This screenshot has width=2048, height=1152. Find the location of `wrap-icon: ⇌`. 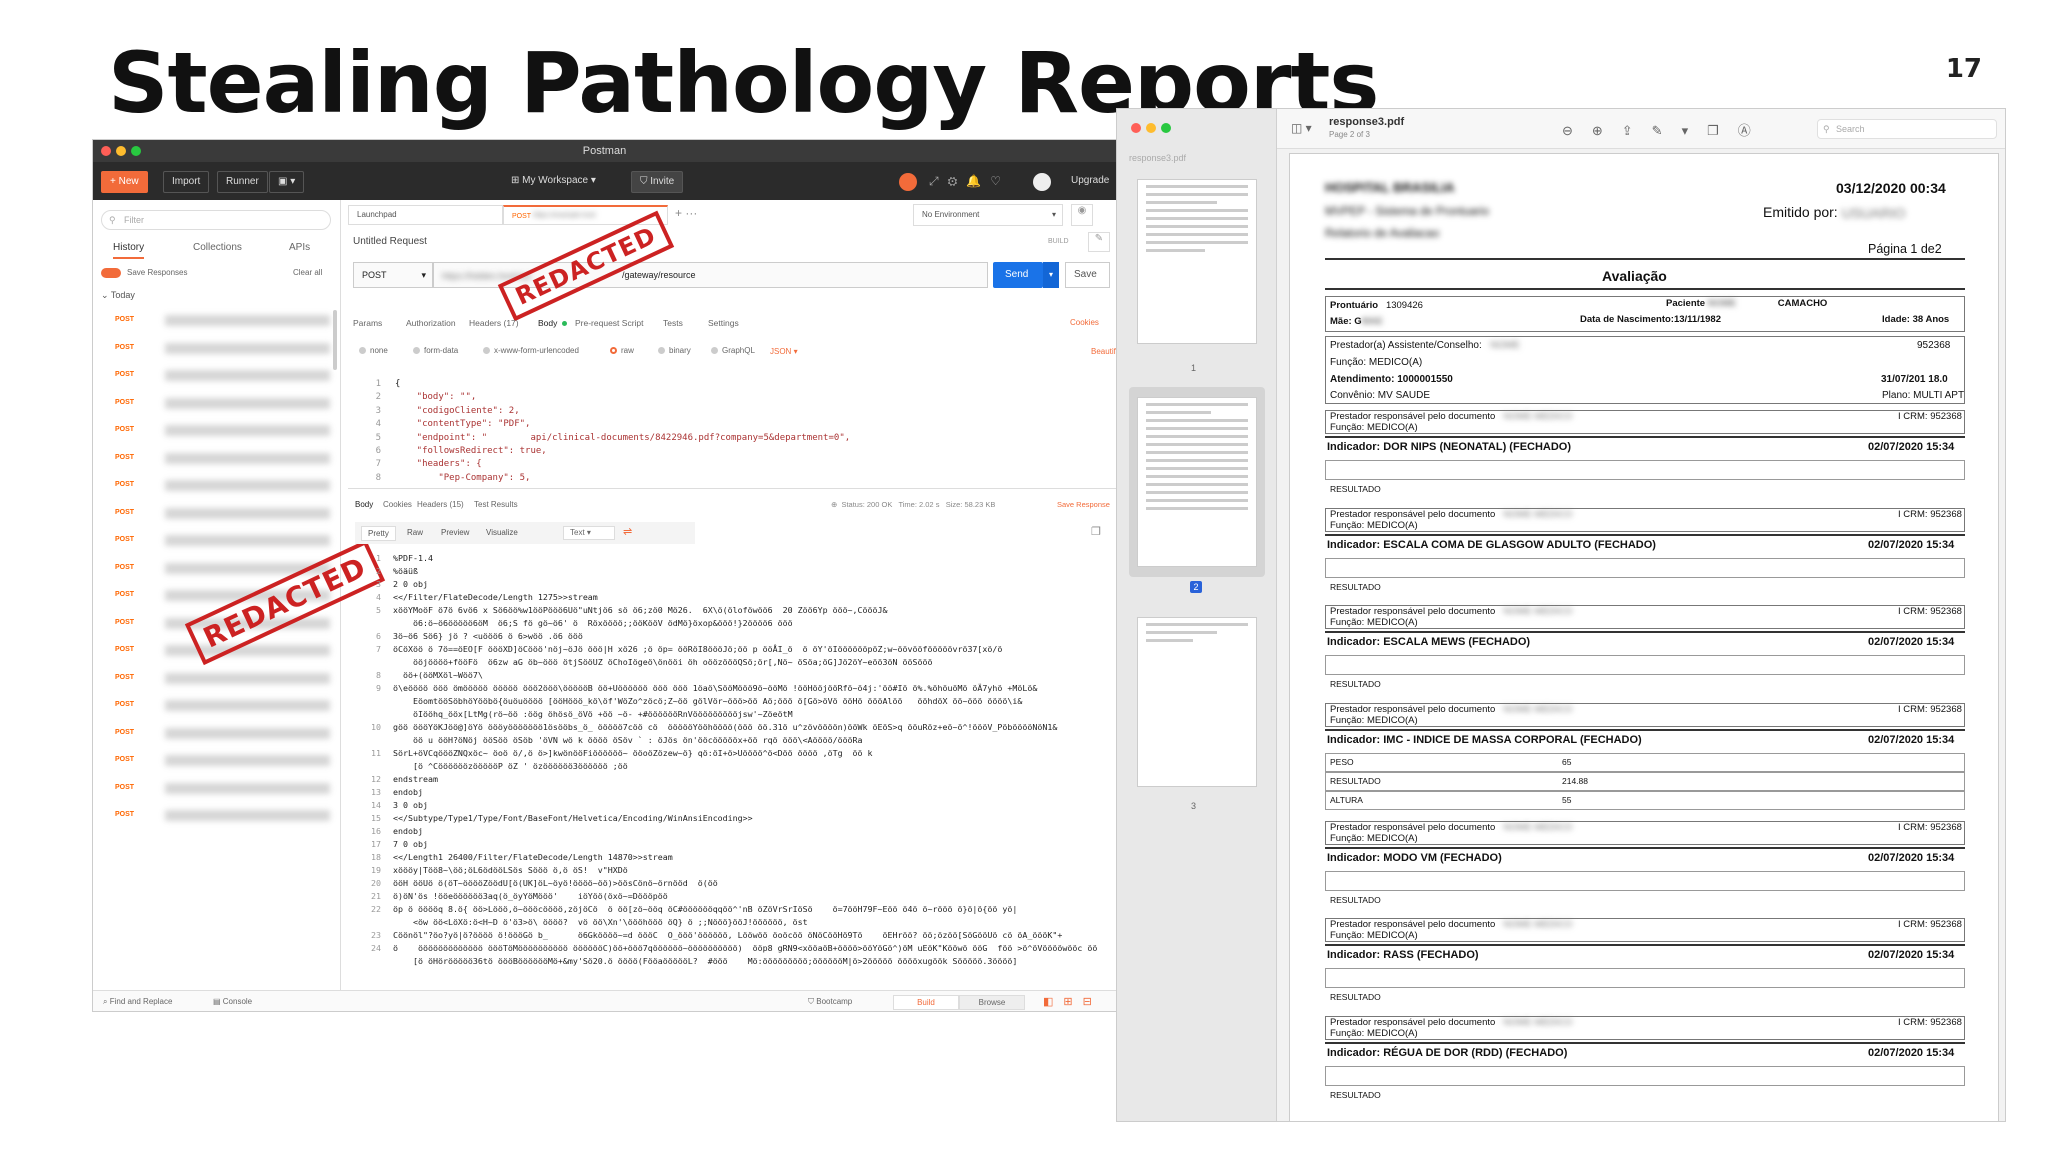

wrap-icon: ⇌ is located at coordinates (627, 531).